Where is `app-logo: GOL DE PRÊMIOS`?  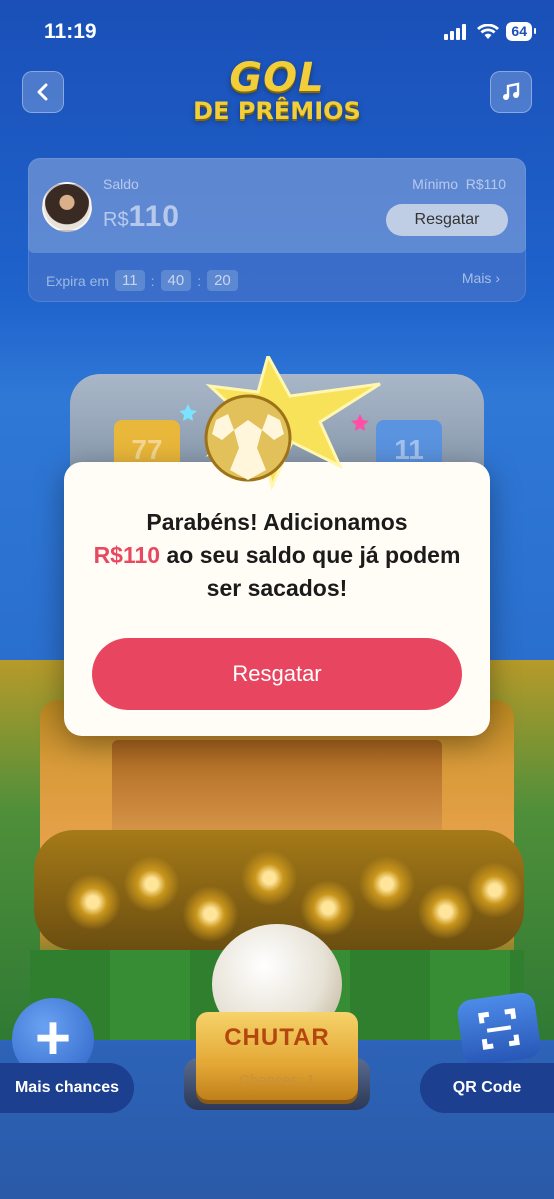 app-logo: GOL DE PRÊMIOS is located at coordinates (277, 90).